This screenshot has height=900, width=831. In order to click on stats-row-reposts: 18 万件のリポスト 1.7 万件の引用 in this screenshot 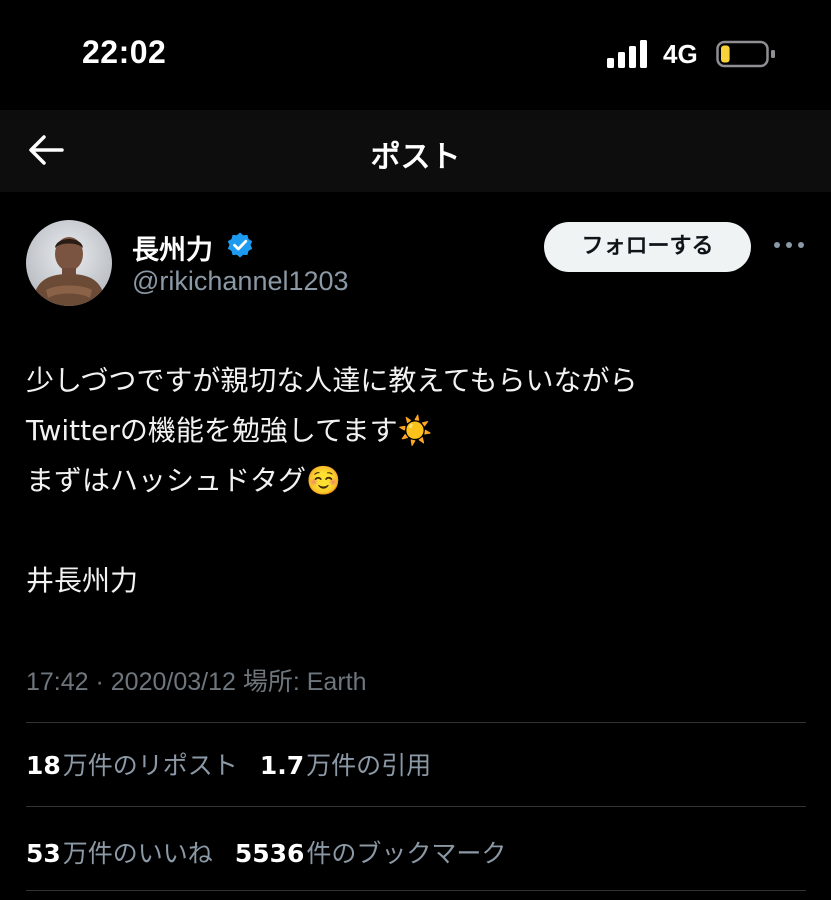, I will do `click(239, 764)`.